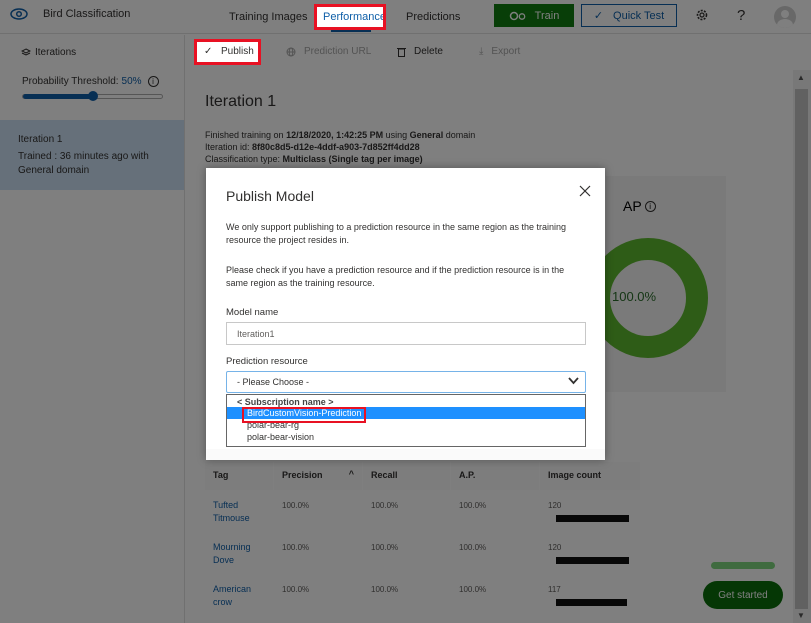 This screenshot has height=623, width=811. What do you see at coordinates (406, 437) in the screenshot?
I see `option-polar-bear-vision: polar-bear-vision` at bounding box center [406, 437].